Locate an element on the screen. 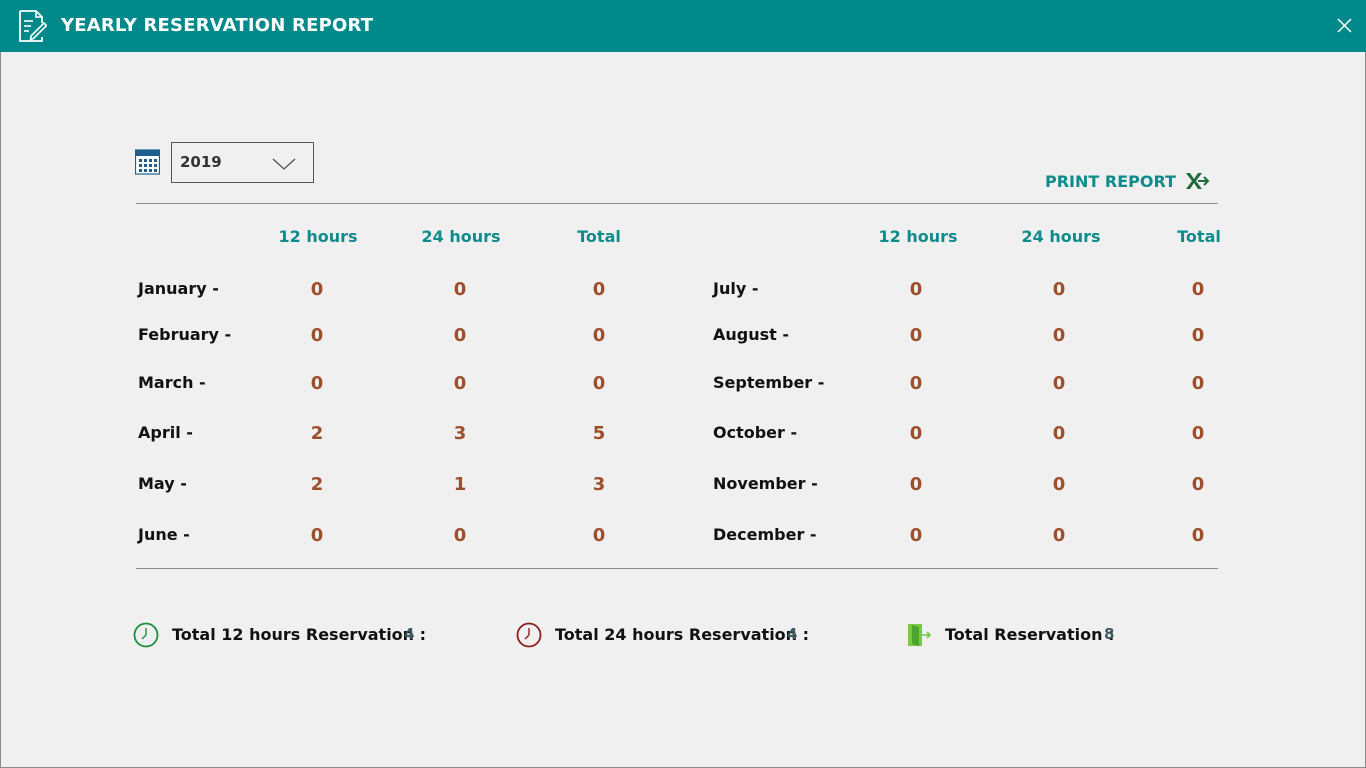 The width and height of the screenshot is (1366, 768). value-24h: 3 is located at coordinates (460, 433).